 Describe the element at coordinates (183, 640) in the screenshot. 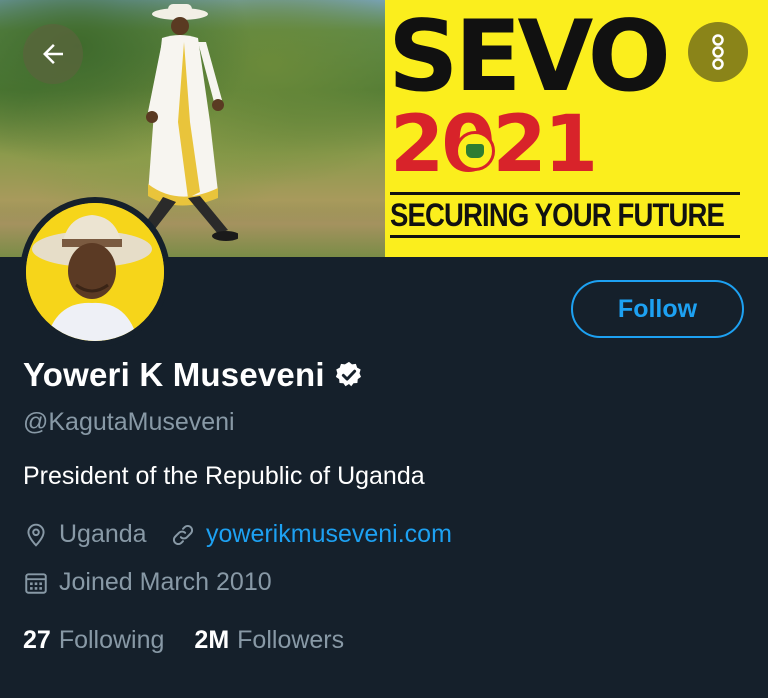

I see `profile-stats: 27 Following 2M Followers` at that location.